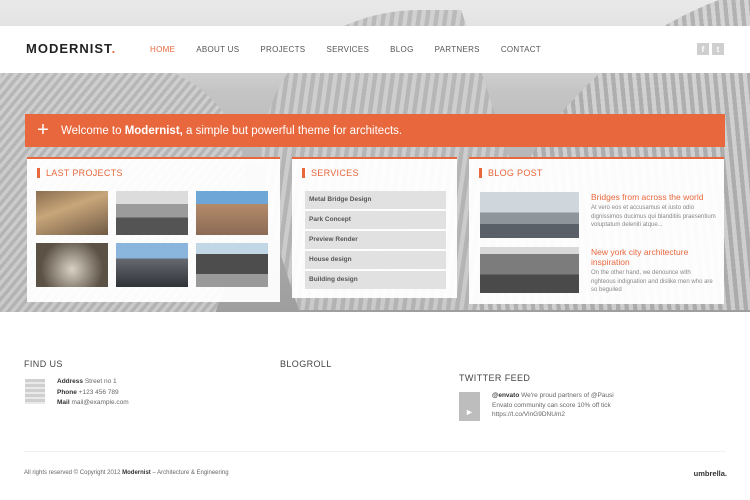 The width and height of the screenshot is (750, 500). Describe the element at coordinates (70, 381) in the screenshot. I see `address-label: Address` at that location.